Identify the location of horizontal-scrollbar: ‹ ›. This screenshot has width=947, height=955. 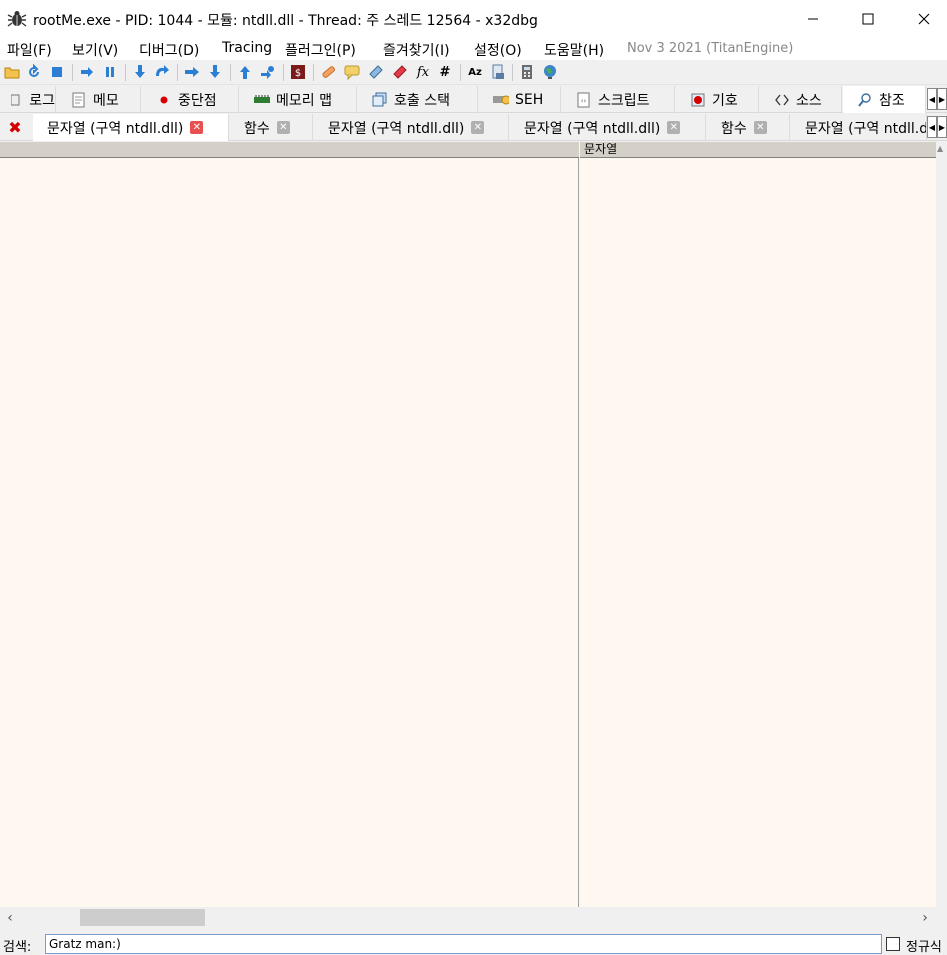
(473, 917).